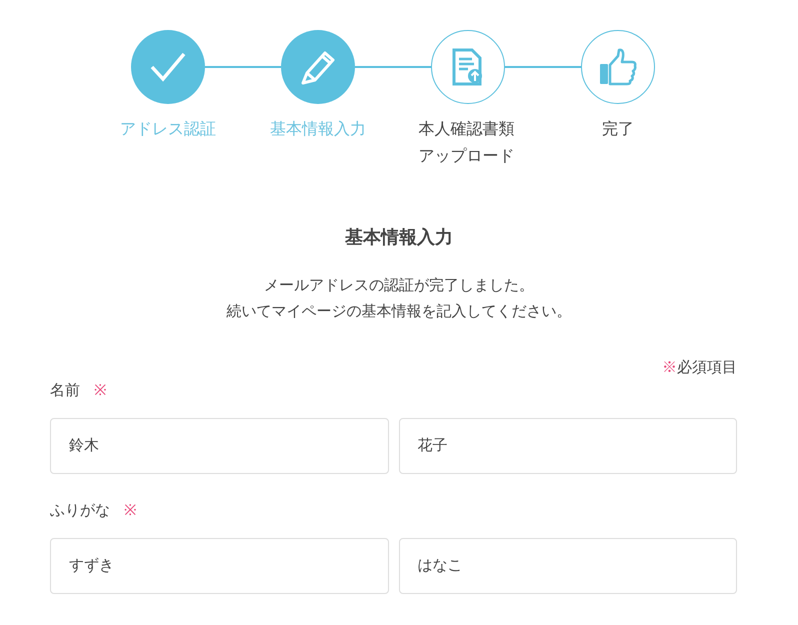 The width and height of the screenshot is (798, 625). I want to click on pencil-icon, so click(318, 67).